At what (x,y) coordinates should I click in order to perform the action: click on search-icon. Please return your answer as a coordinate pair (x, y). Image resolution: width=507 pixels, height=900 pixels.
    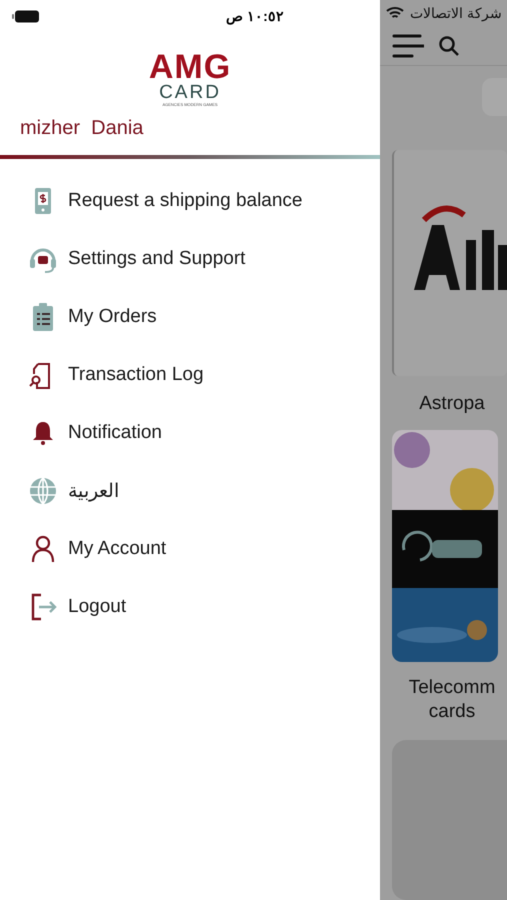
    Looking at the image, I should click on (449, 45).